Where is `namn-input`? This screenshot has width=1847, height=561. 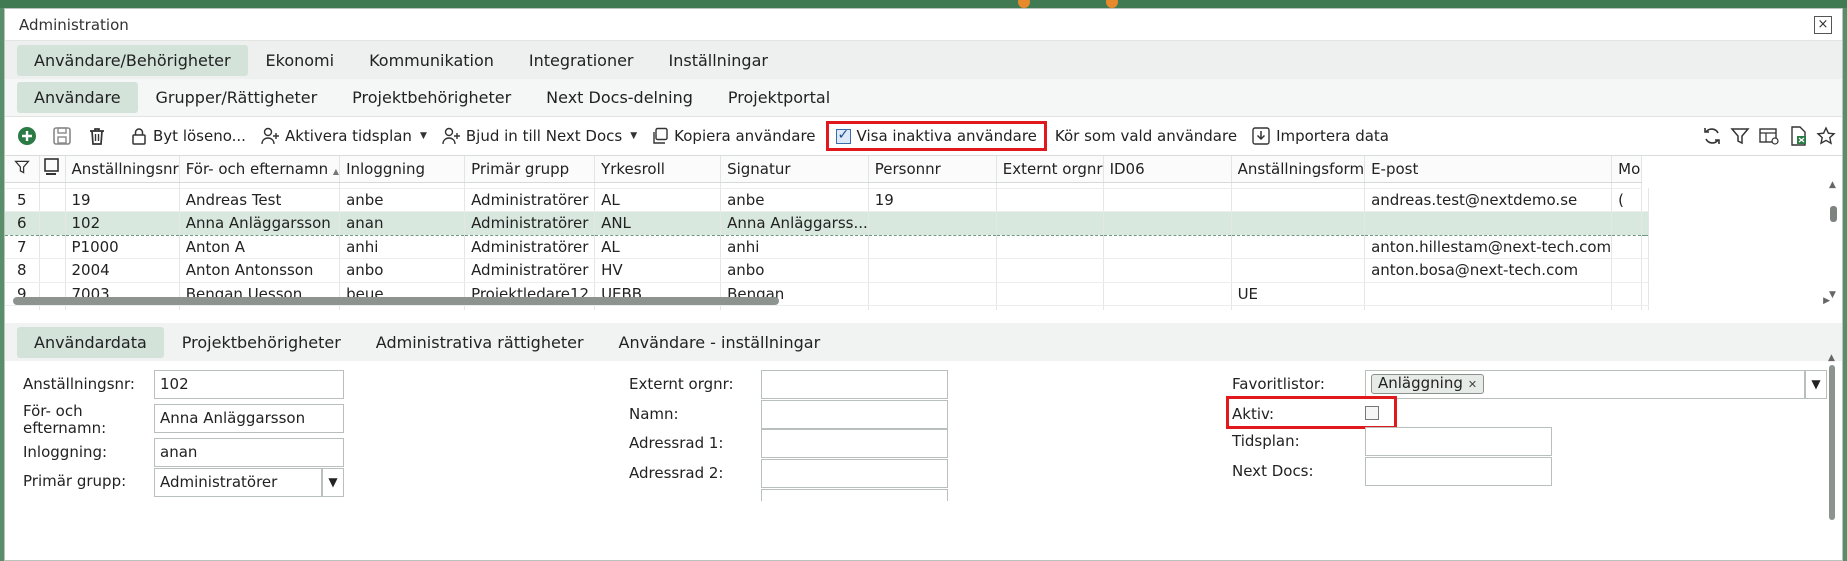
namn-input is located at coordinates (854, 414).